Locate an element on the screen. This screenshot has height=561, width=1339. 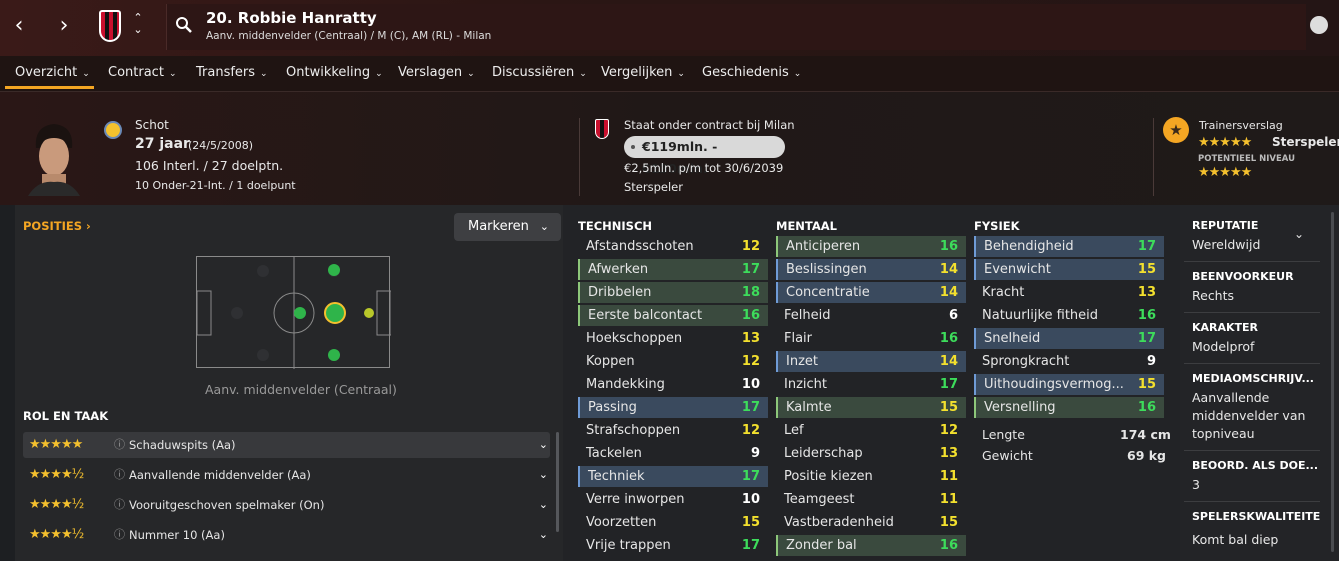
positions-title: POSITIES › is located at coordinates (57, 226).